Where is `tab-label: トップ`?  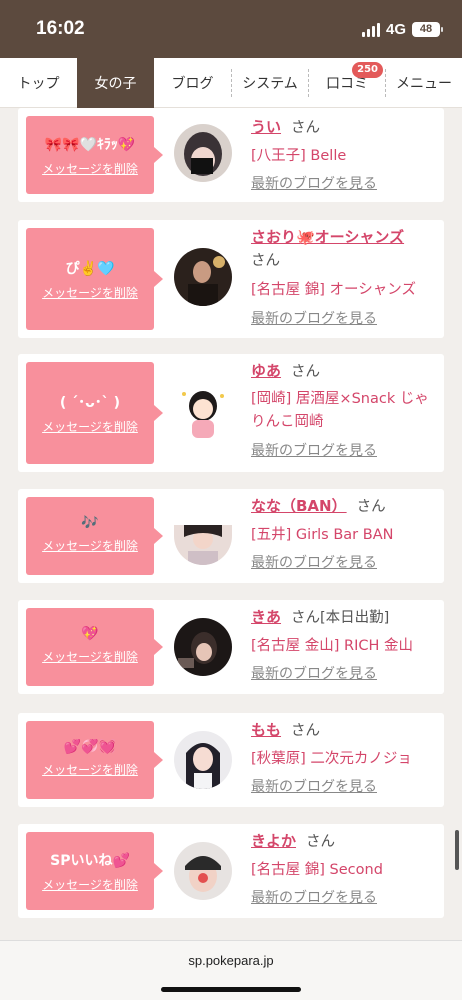
tab-label: トップ is located at coordinates (38, 84).